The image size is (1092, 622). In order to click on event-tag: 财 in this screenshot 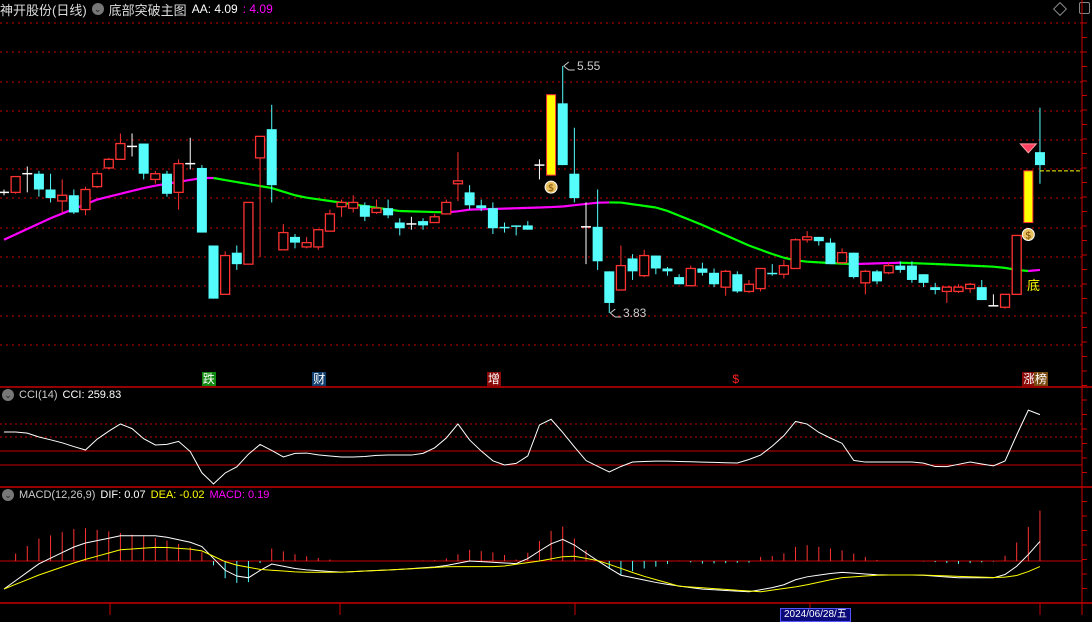, I will do `click(319, 379)`.